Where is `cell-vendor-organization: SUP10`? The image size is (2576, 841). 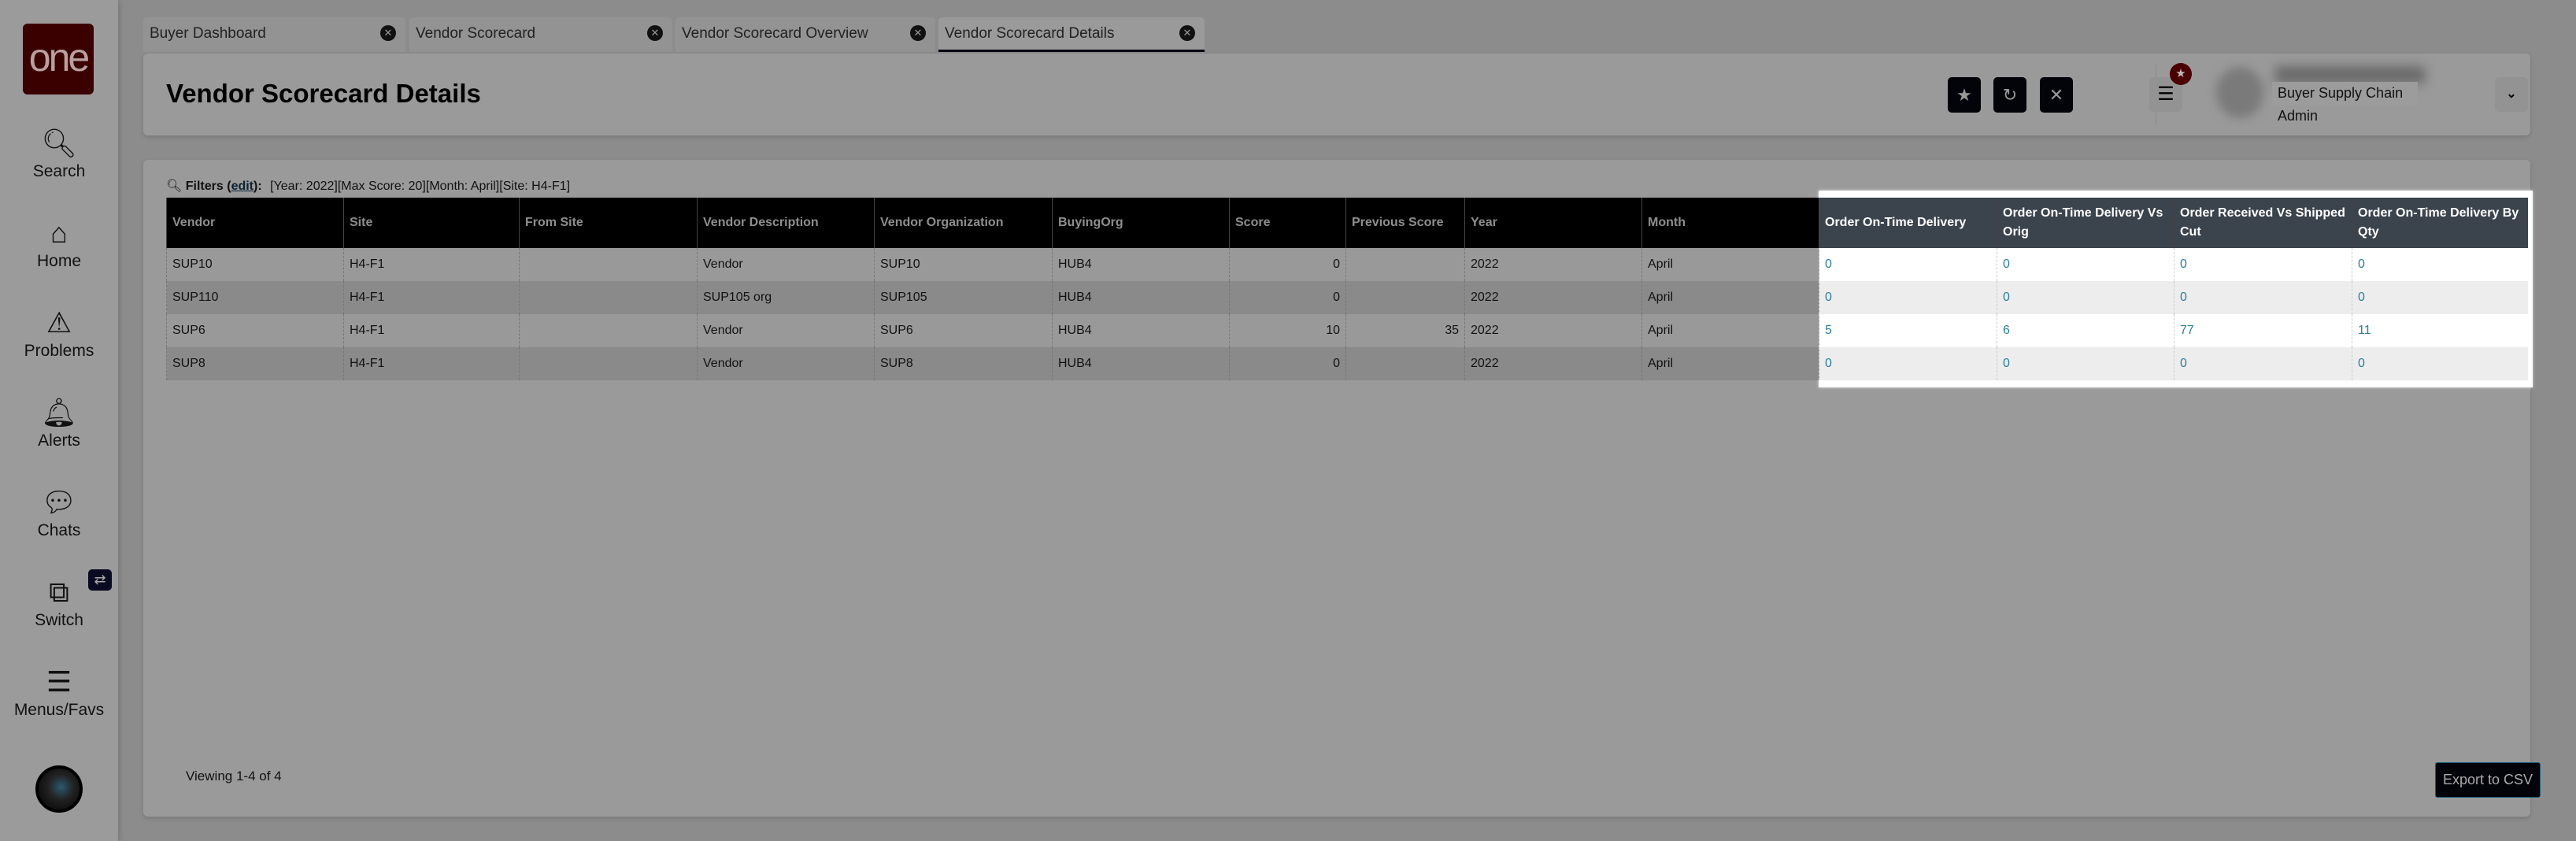 cell-vendor-organization: SUP10 is located at coordinates (963, 264).